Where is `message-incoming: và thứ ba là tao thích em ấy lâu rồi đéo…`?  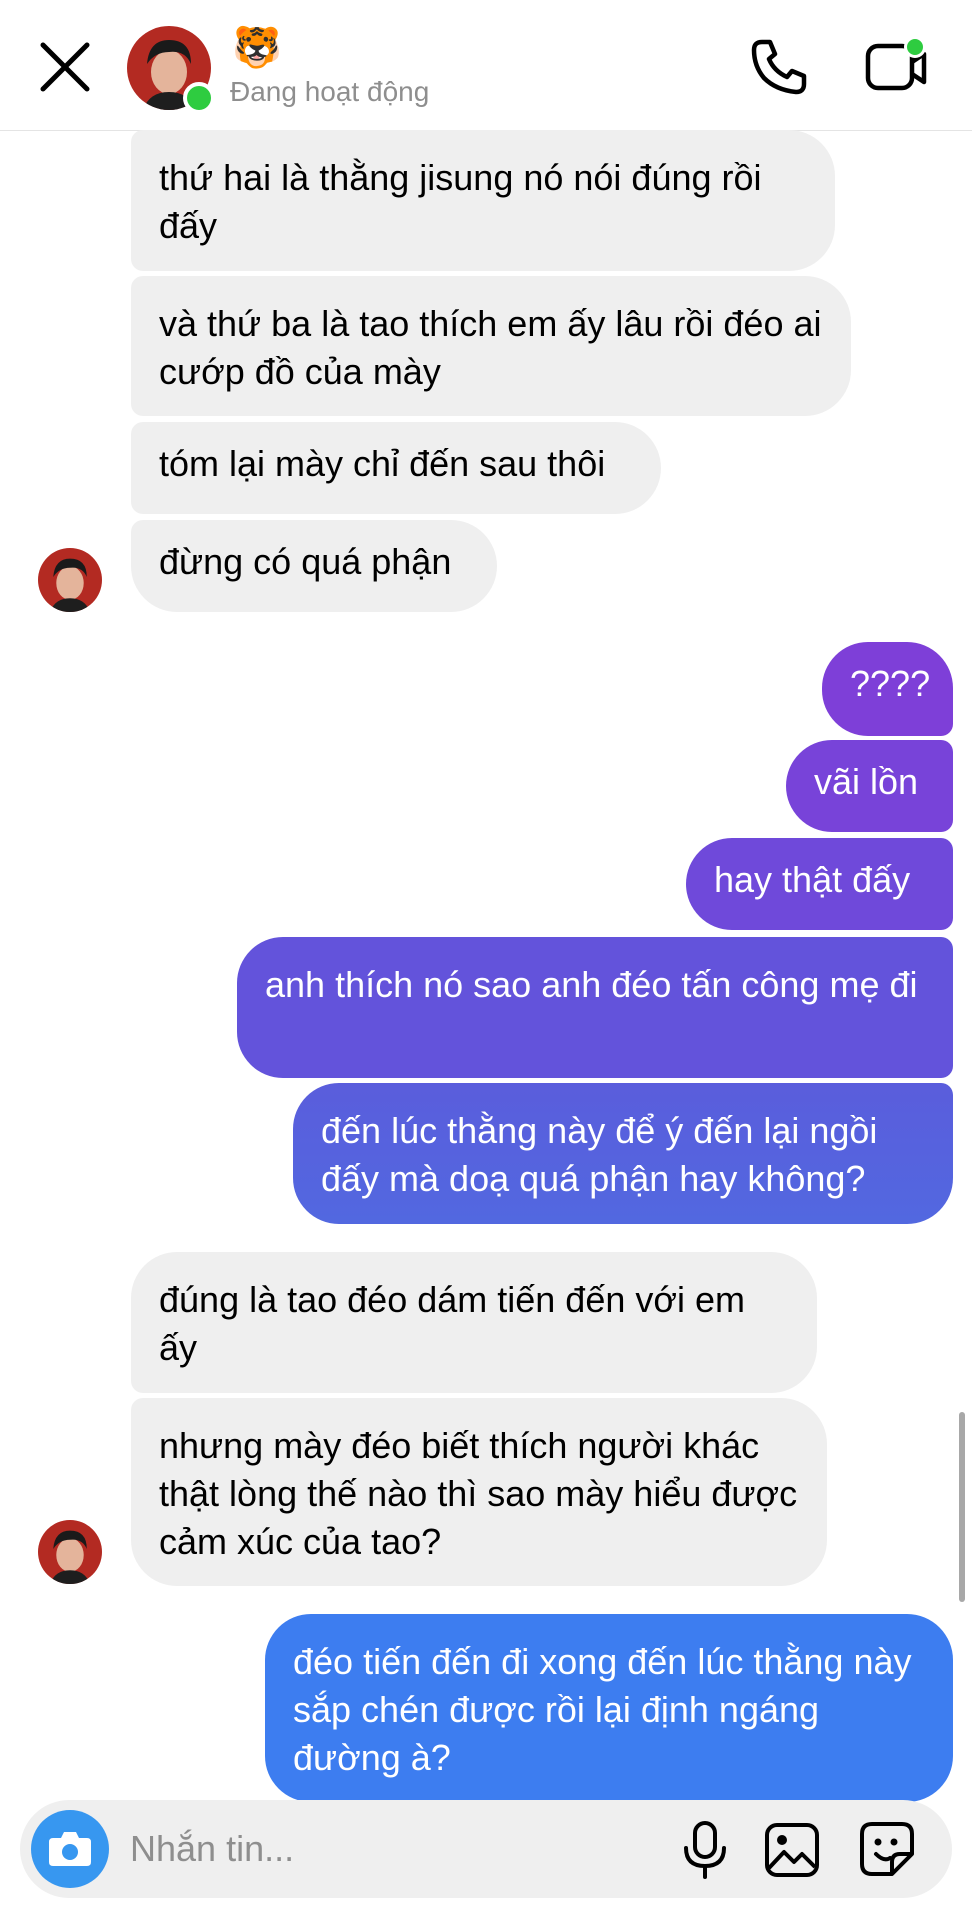
message-incoming: và thứ ba là tao thích em ấy lâu rồi đéo… is located at coordinates (491, 346).